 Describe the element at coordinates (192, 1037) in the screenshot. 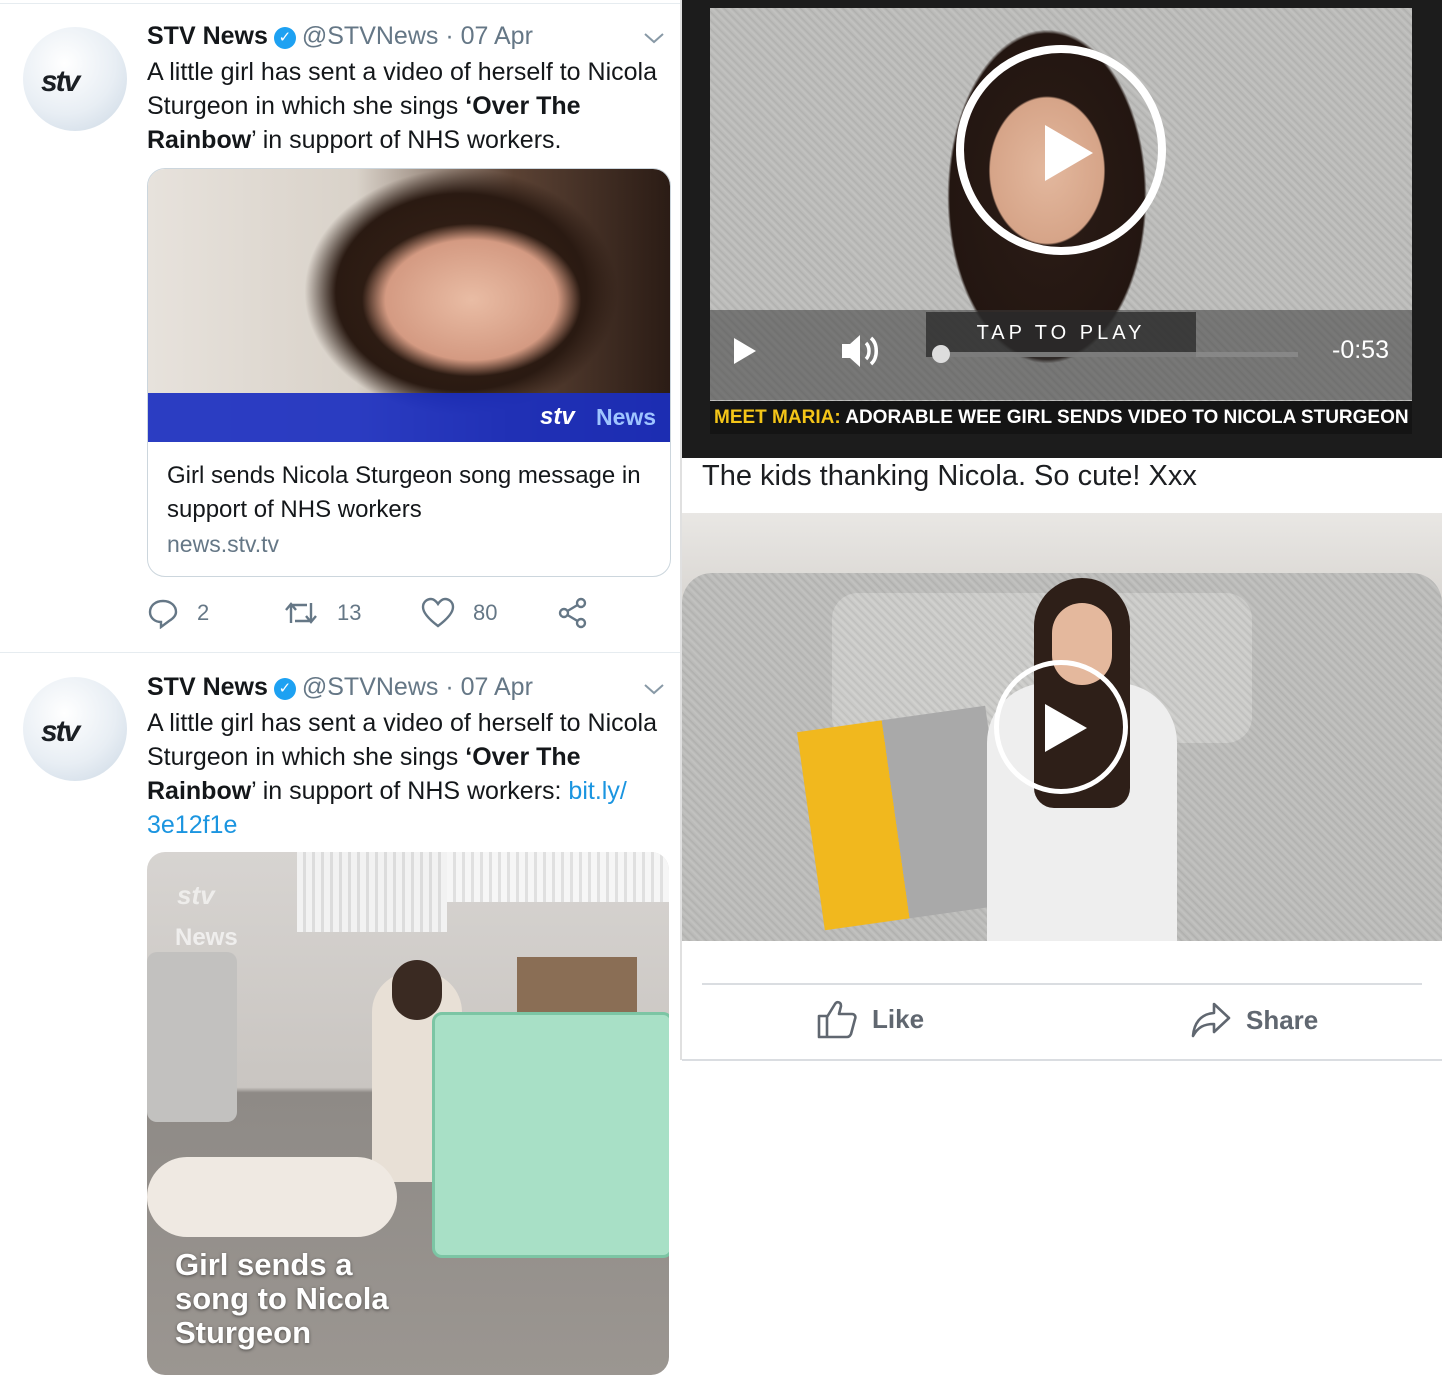

I see `armchair` at that location.